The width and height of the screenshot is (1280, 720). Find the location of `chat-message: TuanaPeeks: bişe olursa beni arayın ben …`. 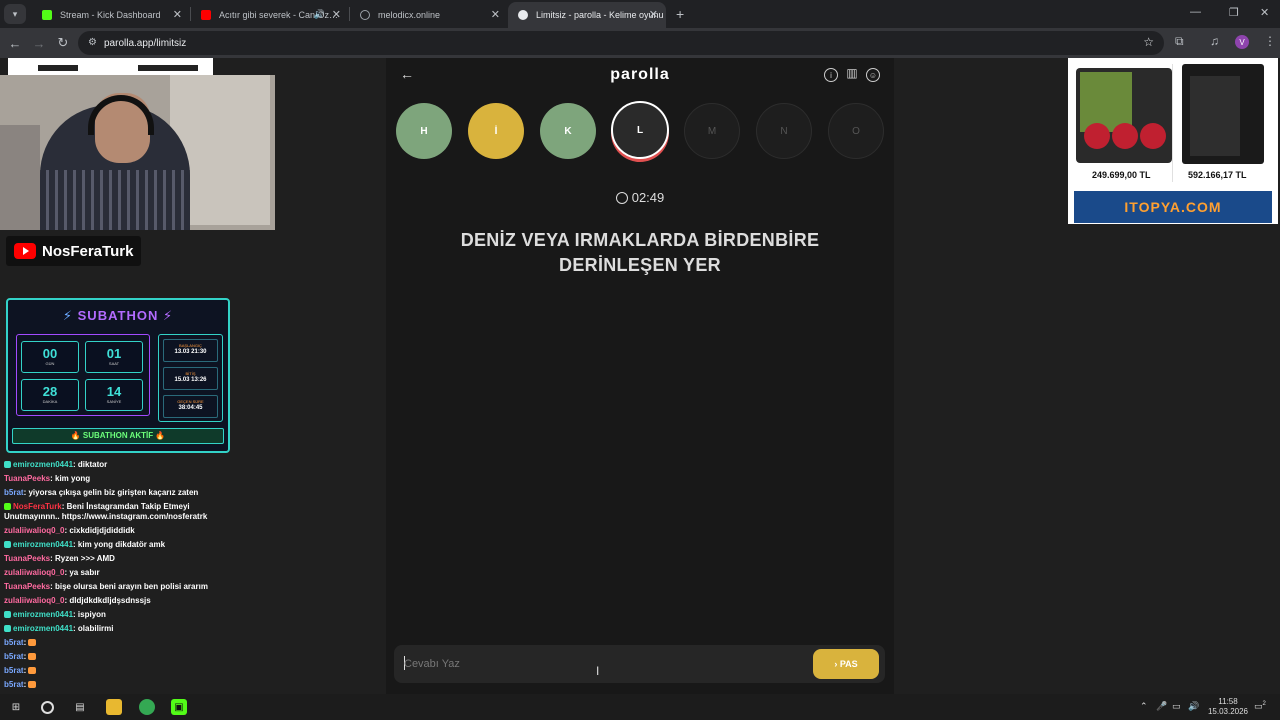

chat-message: TuanaPeeks: bişe olursa beni arayın ben … is located at coordinates (106, 586).